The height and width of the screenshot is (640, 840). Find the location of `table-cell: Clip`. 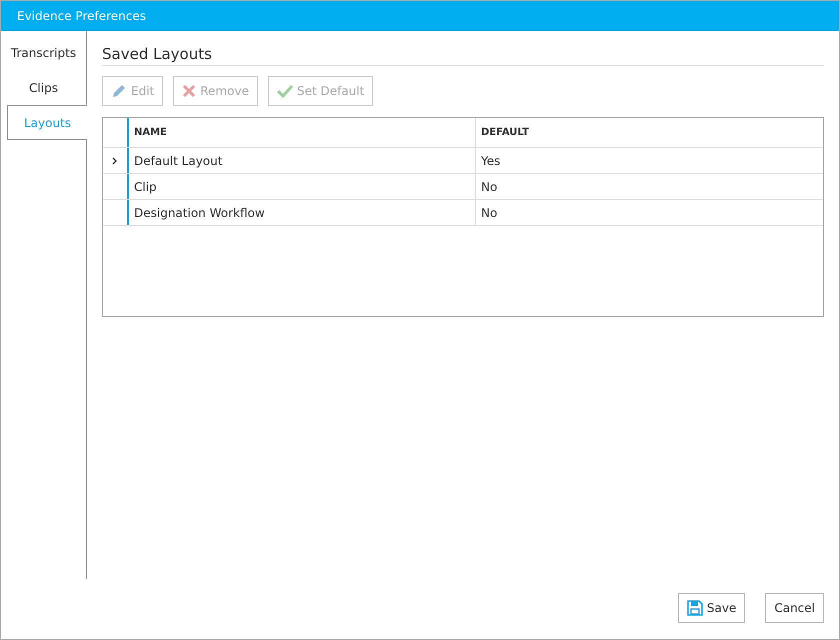

table-cell: Clip is located at coordinates (302, 186).